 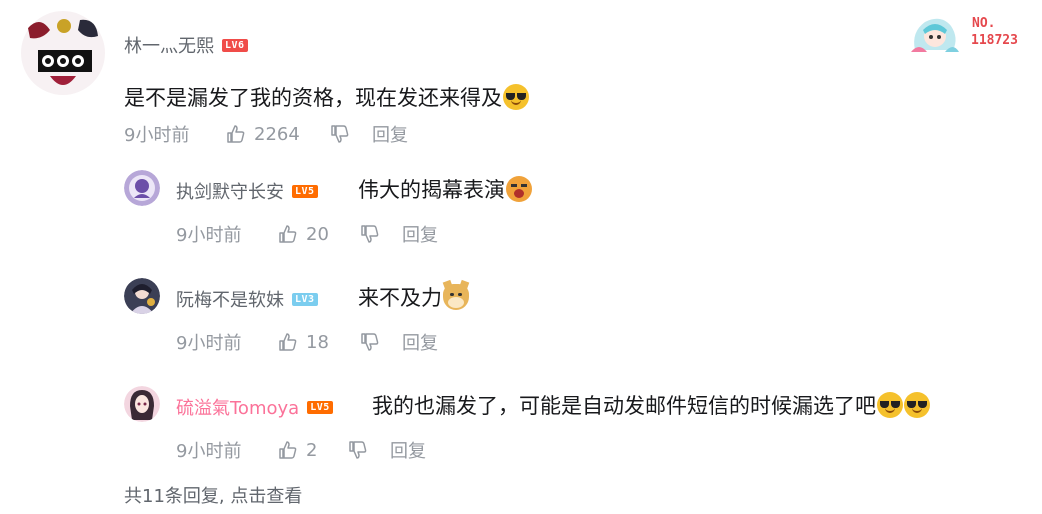 I want to click on reply-actions: 9小时前 18 回复, so click(x=307, y=342).